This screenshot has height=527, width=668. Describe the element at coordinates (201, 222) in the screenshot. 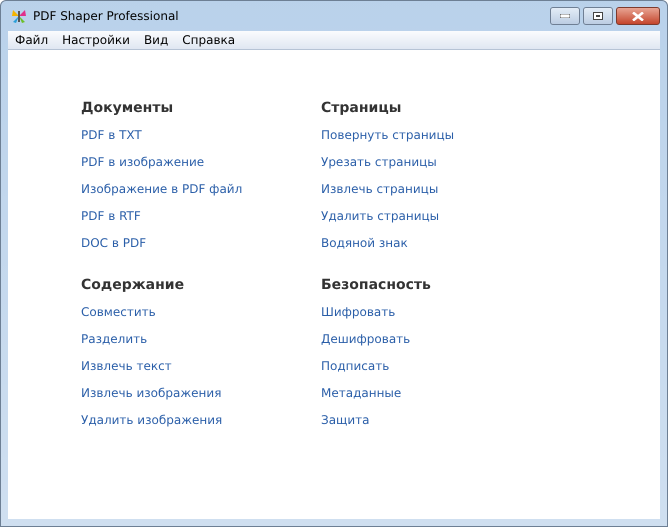

I see `action-link: PDF в RTF` at that location.